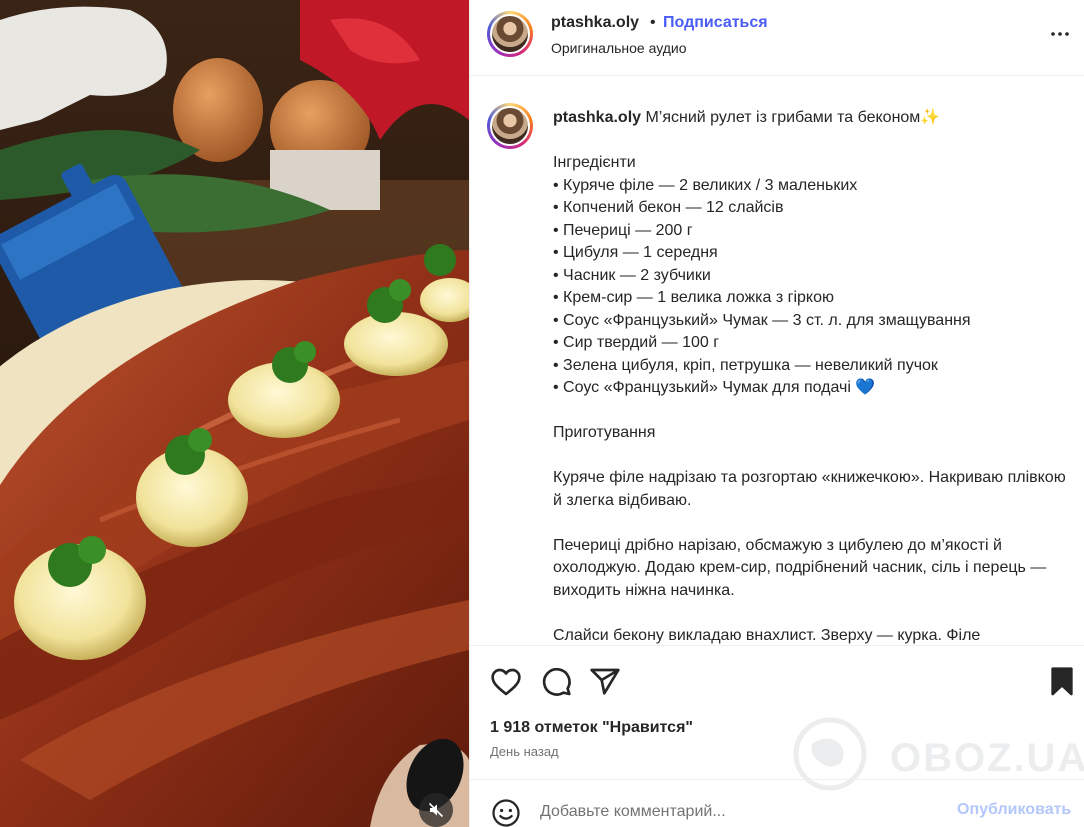 This screenshot has width=1084, height=827. I want to click on mute-button, so click(436, 810).